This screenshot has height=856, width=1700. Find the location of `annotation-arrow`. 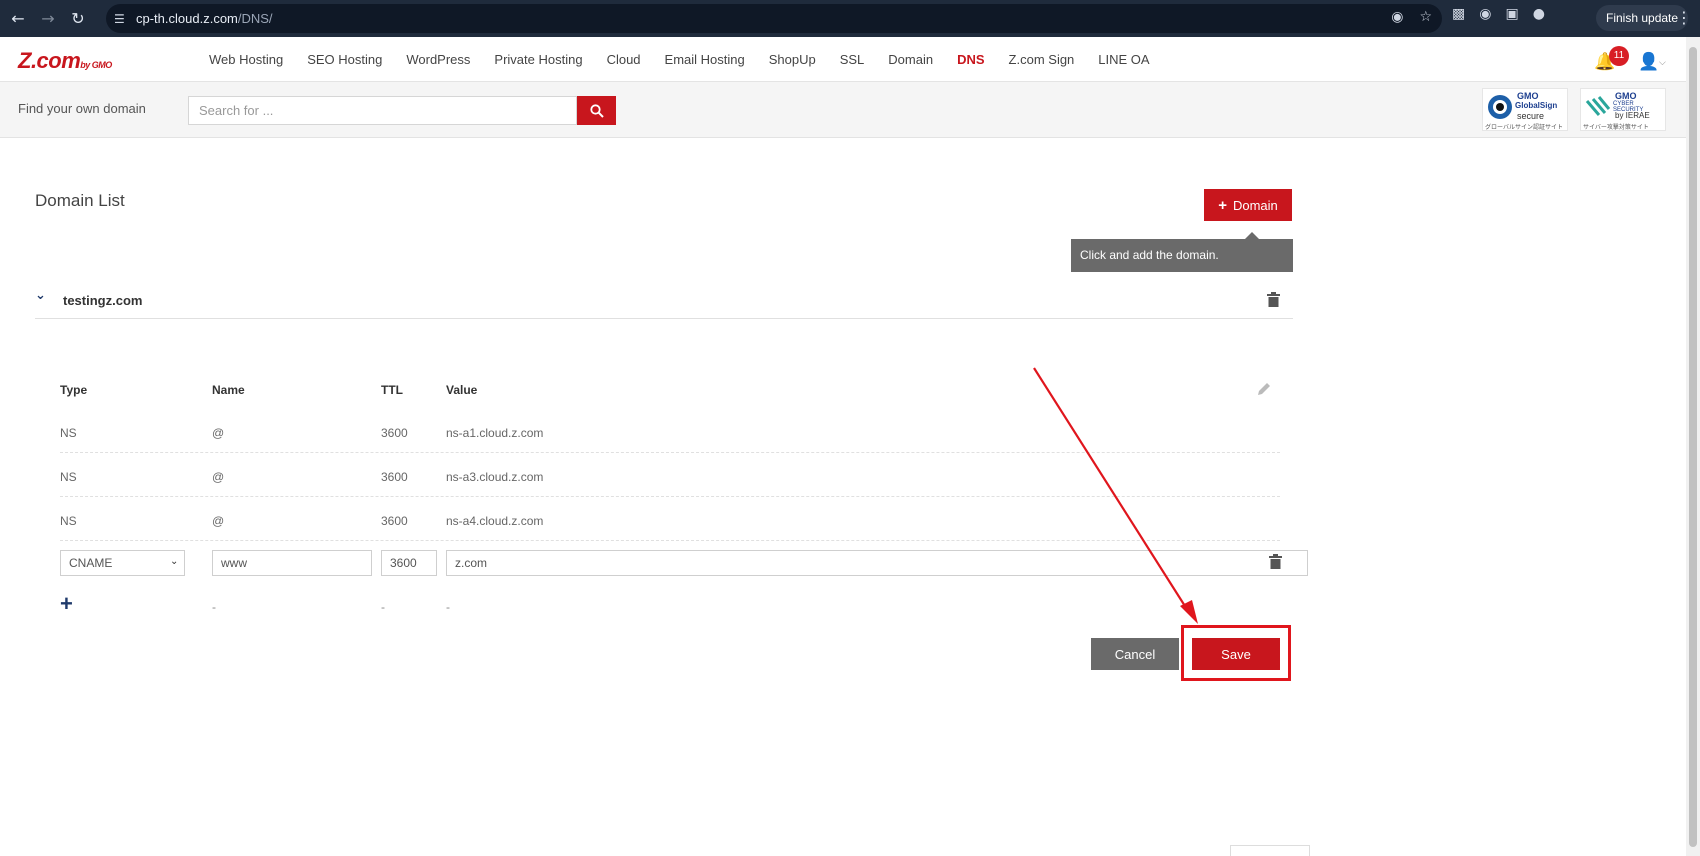

annotation-arrow is located at coordinates (1115, 495).